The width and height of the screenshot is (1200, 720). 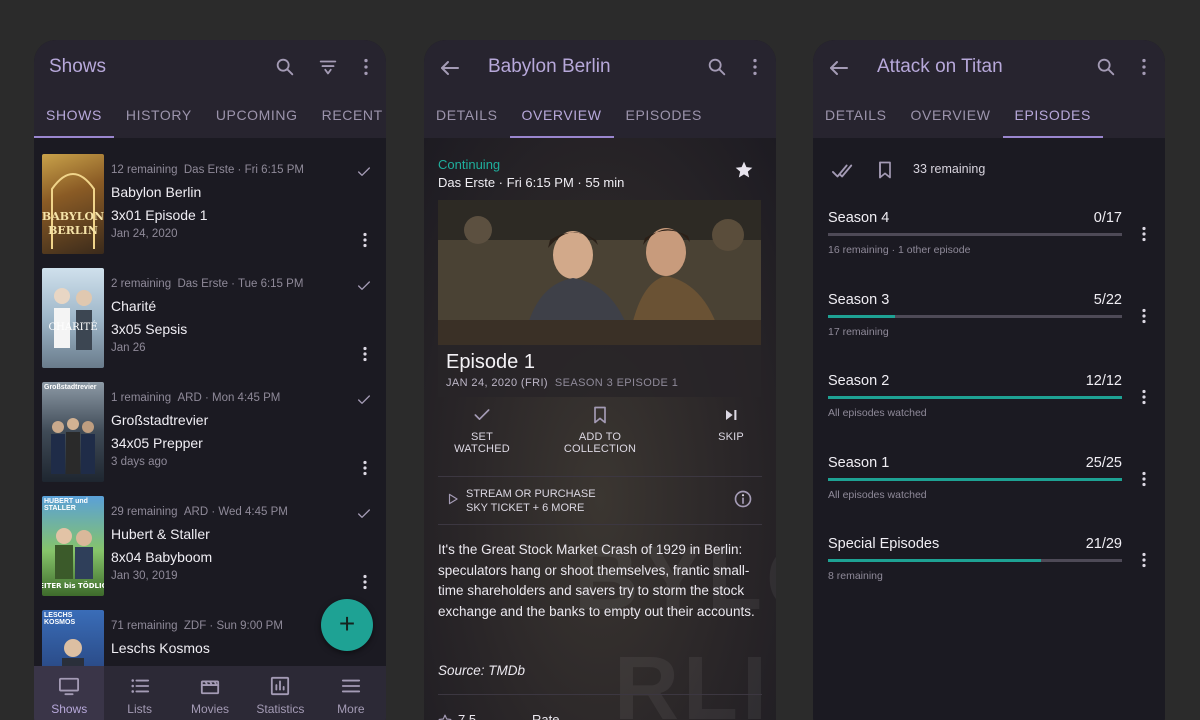 I want to click on bottom-navigation: Shows Lists Movies Statistics More, so click(x=210, y=693).